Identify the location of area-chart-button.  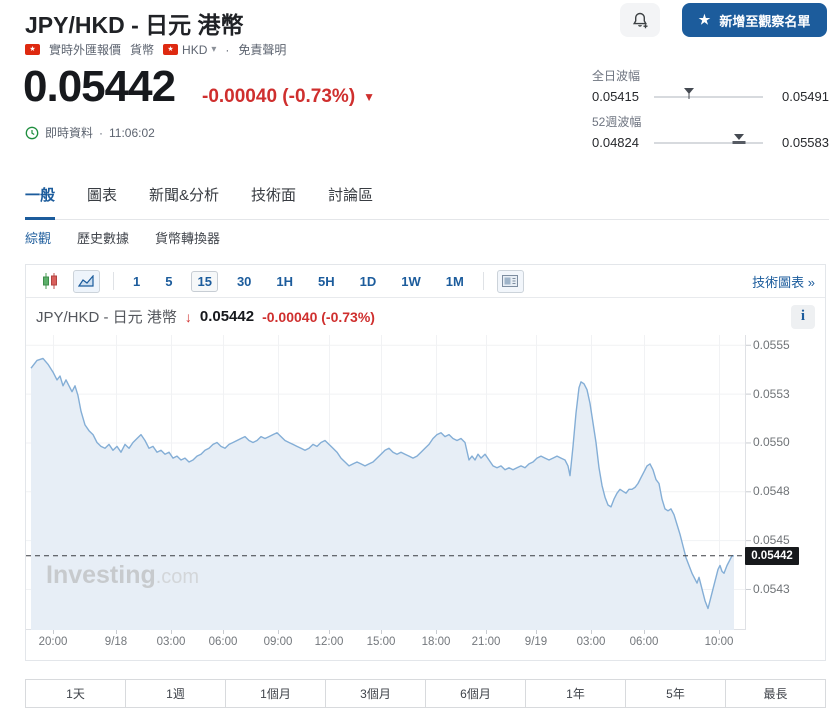
(86, 281).